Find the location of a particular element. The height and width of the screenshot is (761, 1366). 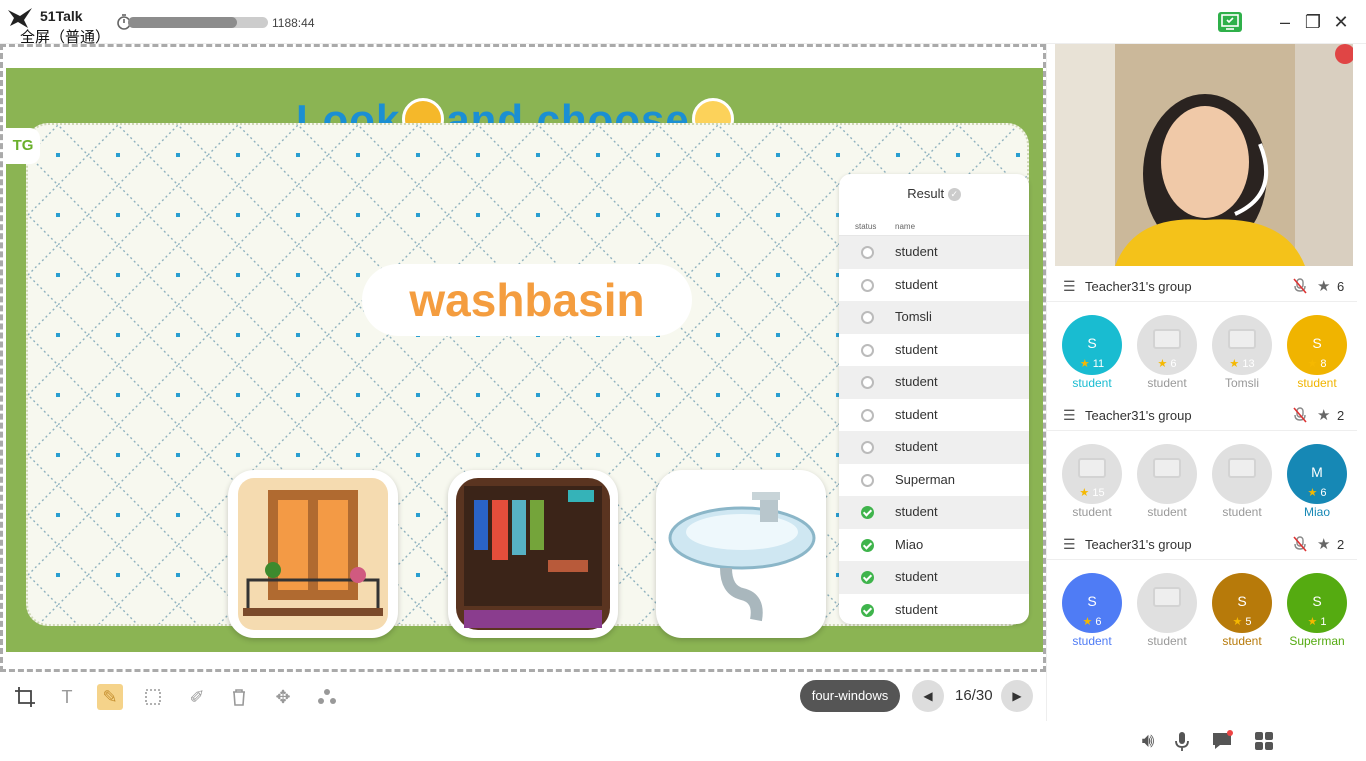

student-name: Superman is located at coordinates (1317, 641).